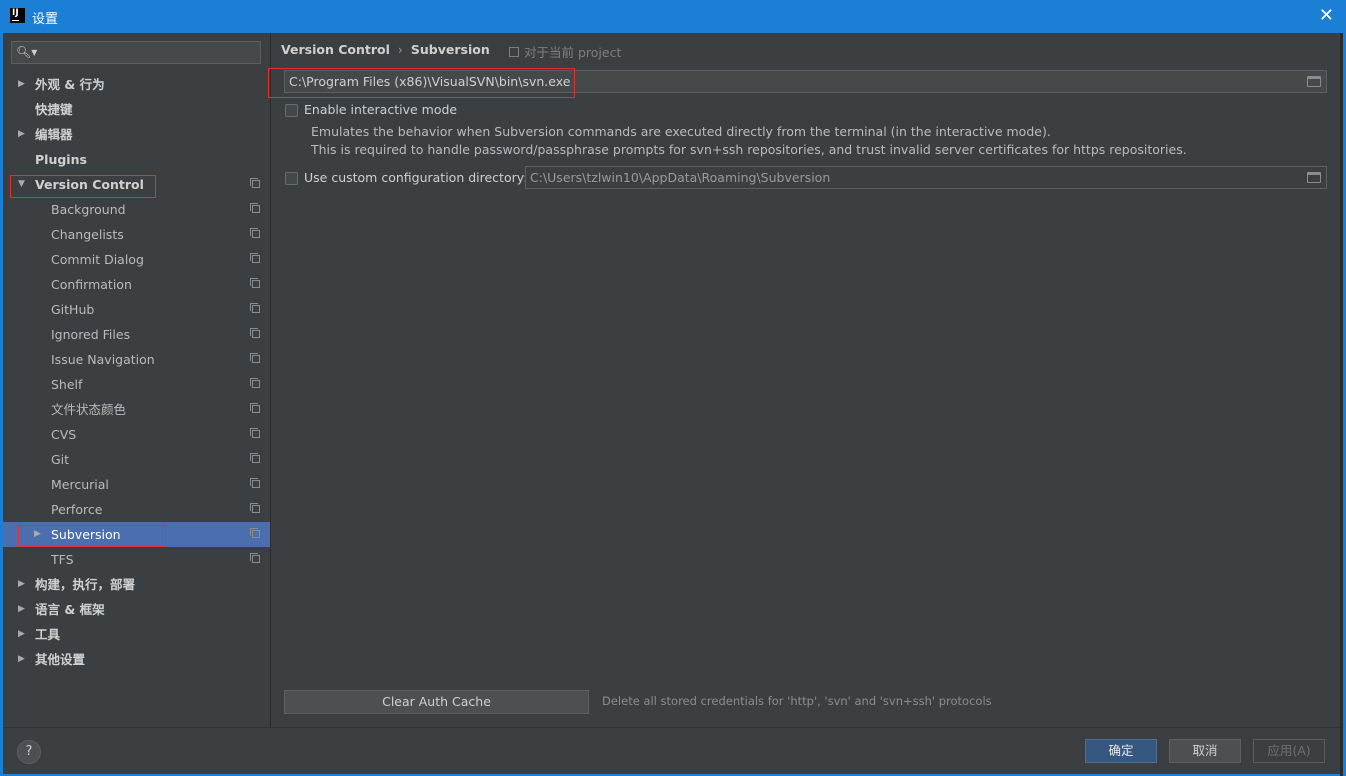 The image size is (1346, 776). What do you see at coordinates (45, 19) in the screenshot?
I see `window-title: 设置` at bounding box center [45, 19].